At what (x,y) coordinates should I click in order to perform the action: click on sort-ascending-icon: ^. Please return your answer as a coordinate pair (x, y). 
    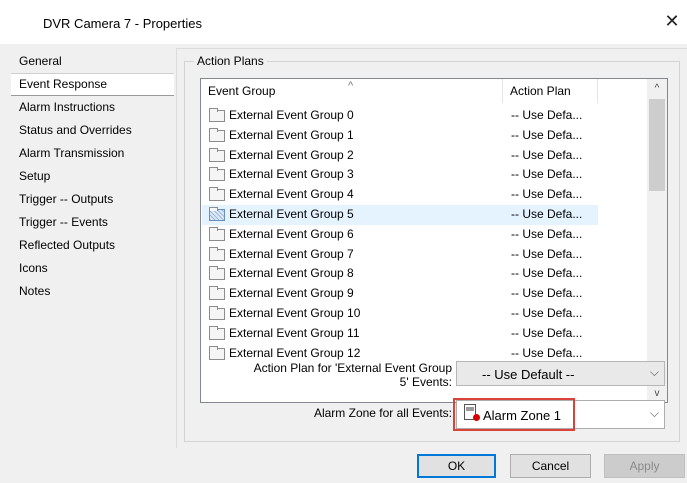
    Looking at the image, I should click on (351, 86).